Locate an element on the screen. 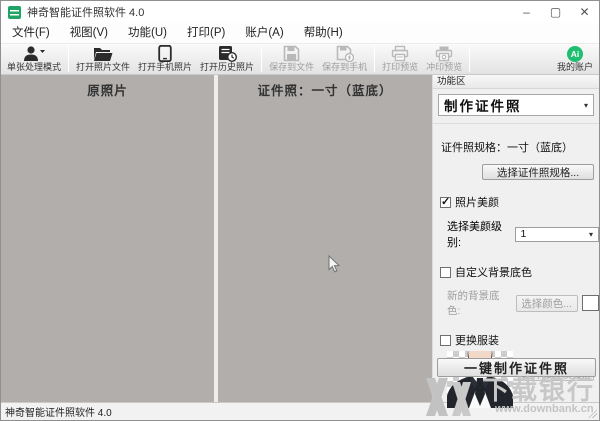 This screenshot has width=600, height=421. menu-file: 文件(F) is located at coordinates (31, 33).